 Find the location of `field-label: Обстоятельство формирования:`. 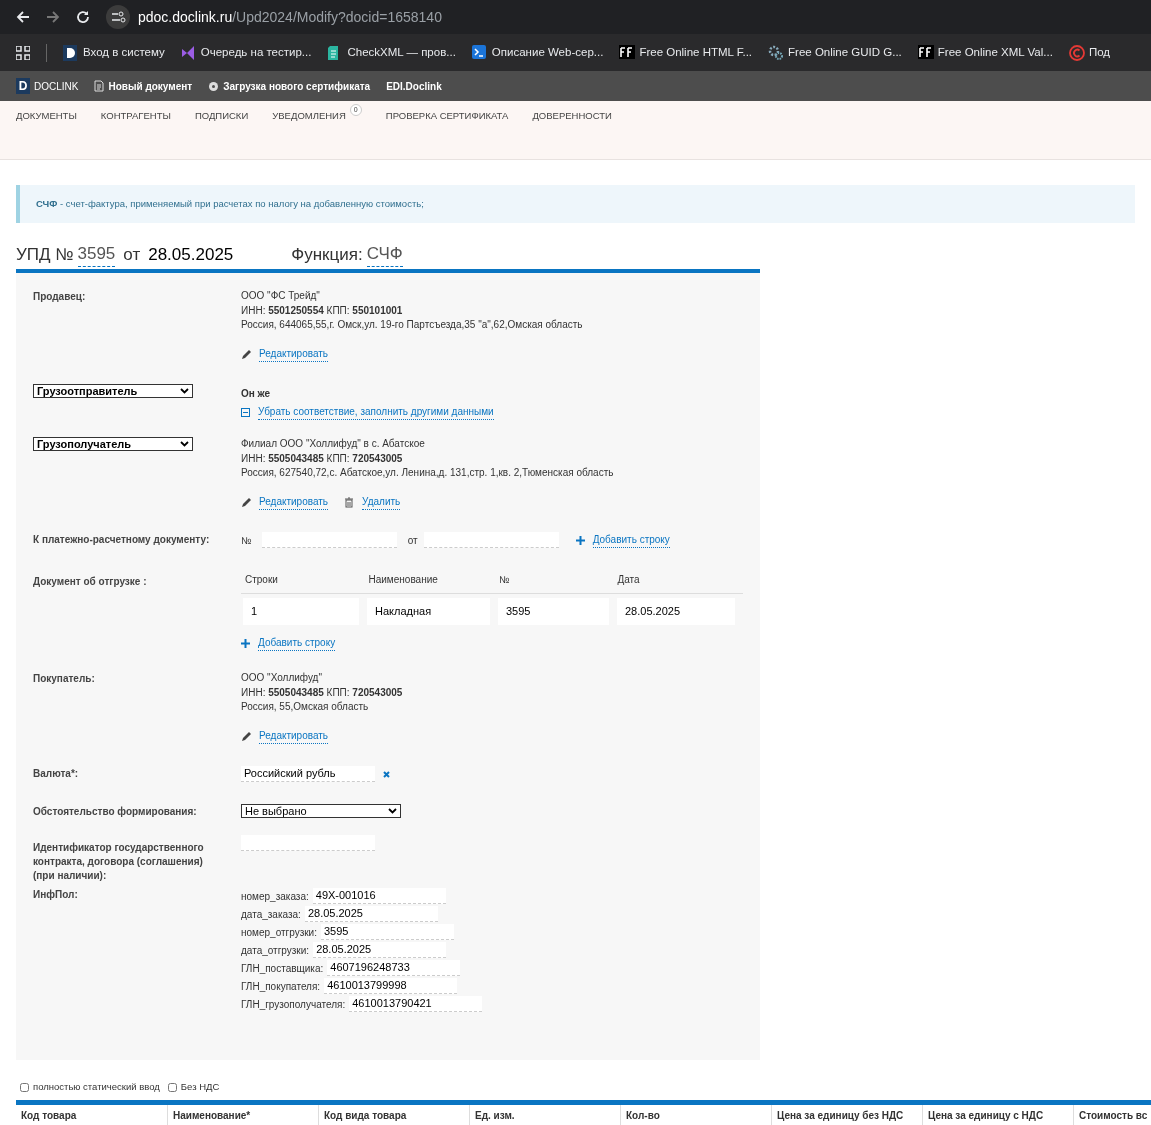

field-label: Обстоятельство формирования: is located at coordinates (115, 811).